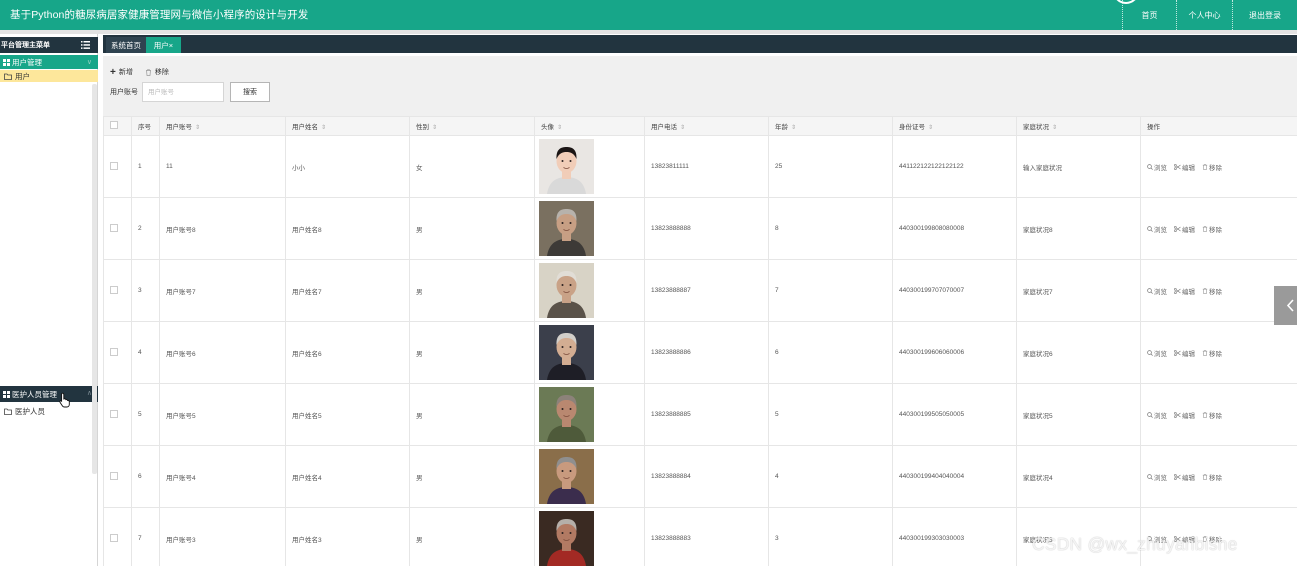  I want to click on add-button: + 新增, so click(121, 72).